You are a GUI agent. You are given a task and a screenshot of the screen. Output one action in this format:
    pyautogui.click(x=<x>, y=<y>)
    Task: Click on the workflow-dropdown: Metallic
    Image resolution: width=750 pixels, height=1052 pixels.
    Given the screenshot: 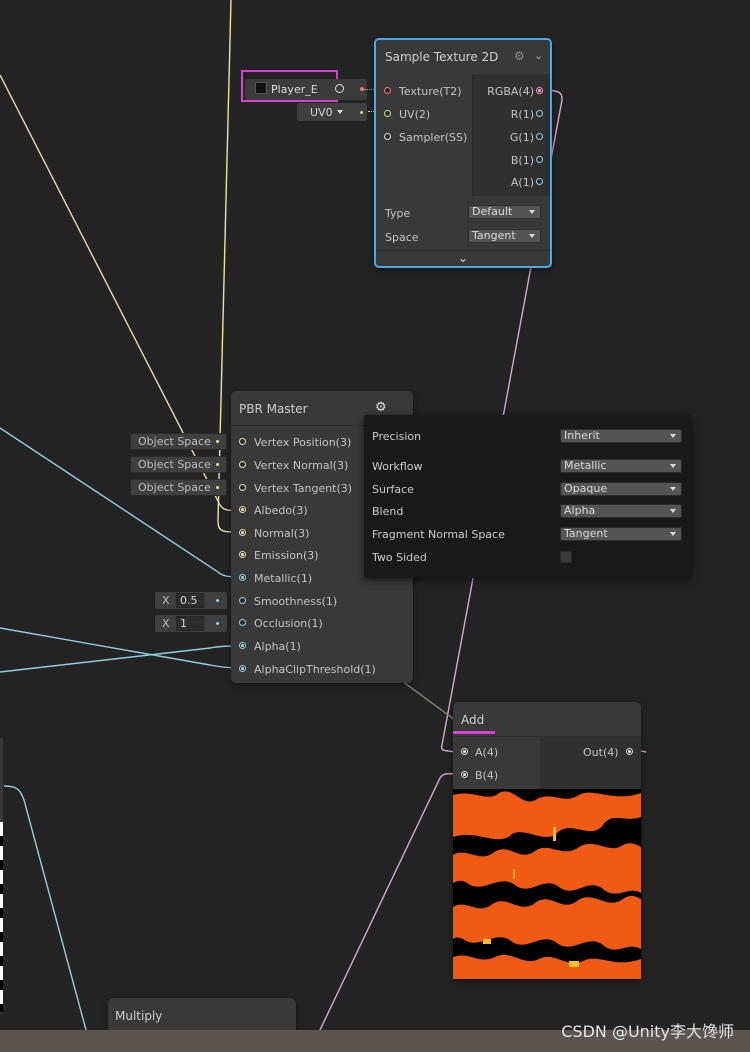 What is the action you would take?
    pyautogui.click(x=621, y=466)
    